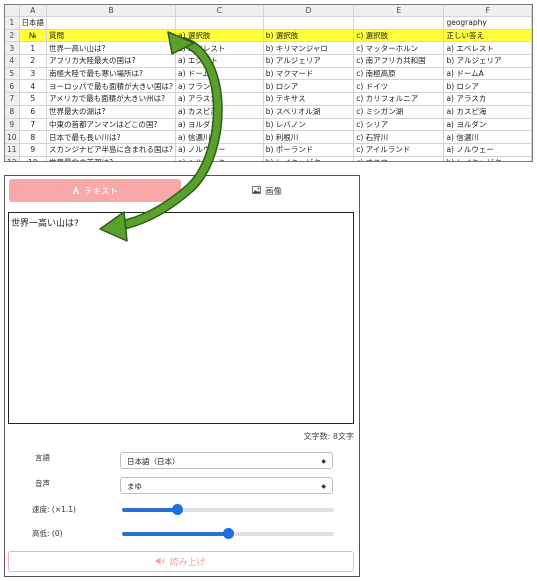 The height and width of the screenshot is (581, 537). I want to click on row-number: 9, so click(12, 125).